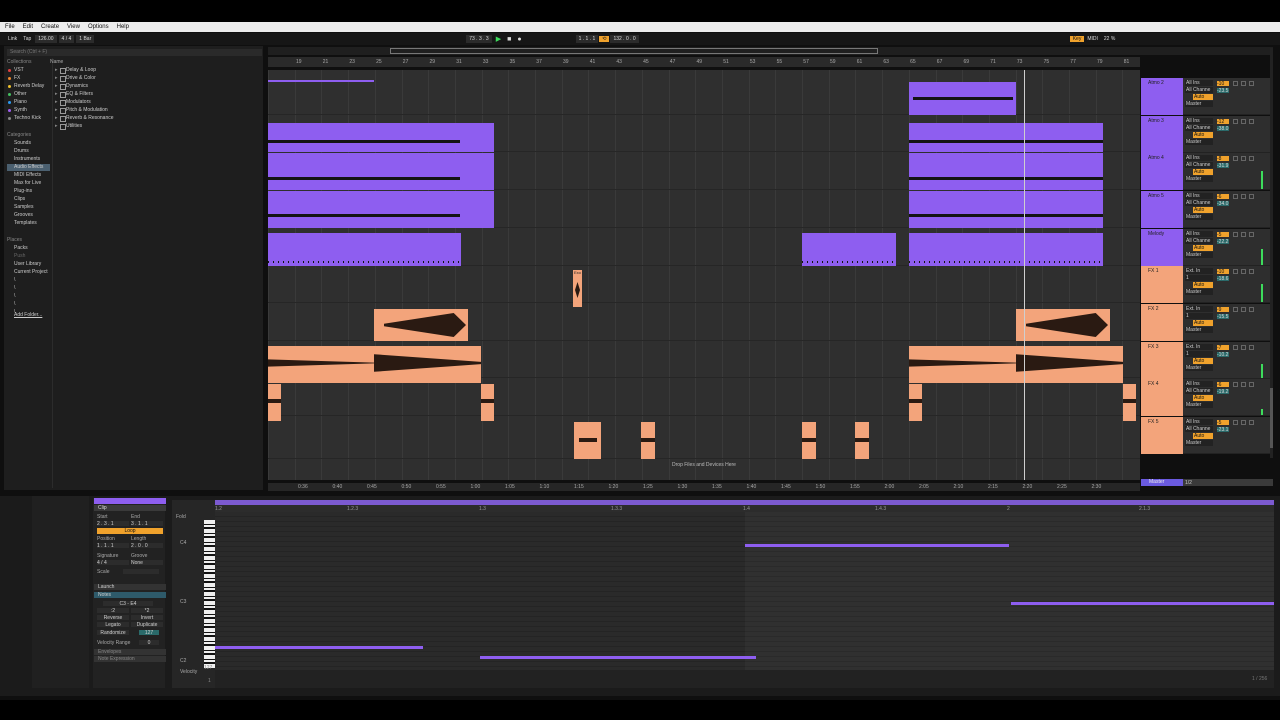  Describe the element at coordinates (113, 633) in the screenshot. I see `randomize-button: Randomize` at that location.